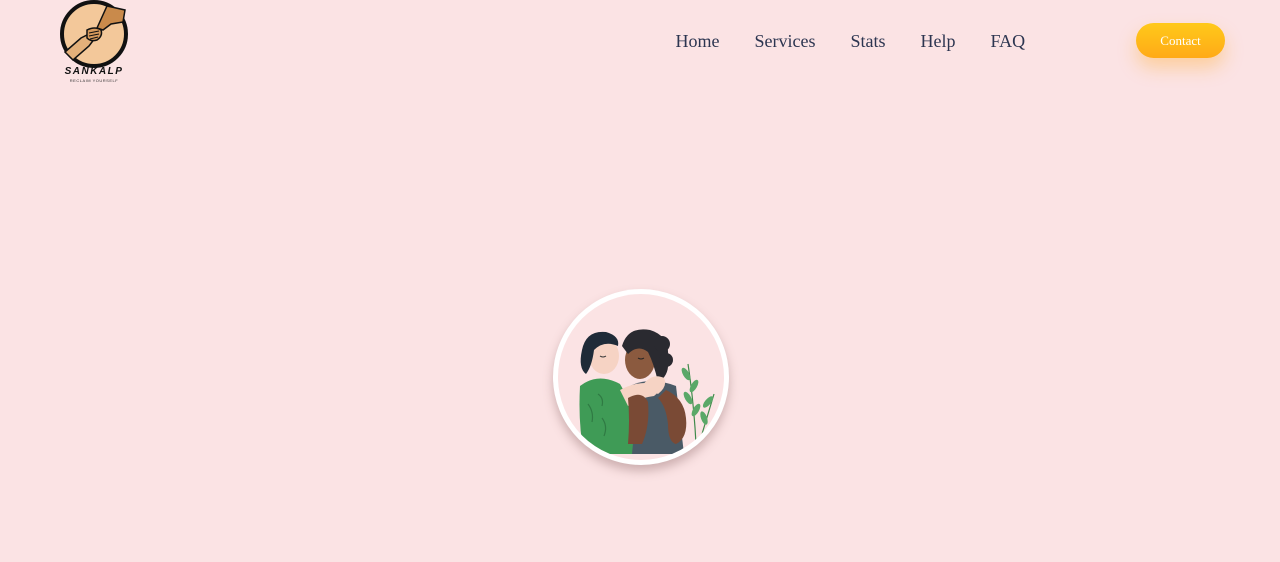 The image size is (1280, 562). I want to click on helping-hands-logo-icon, so click(94, 34).